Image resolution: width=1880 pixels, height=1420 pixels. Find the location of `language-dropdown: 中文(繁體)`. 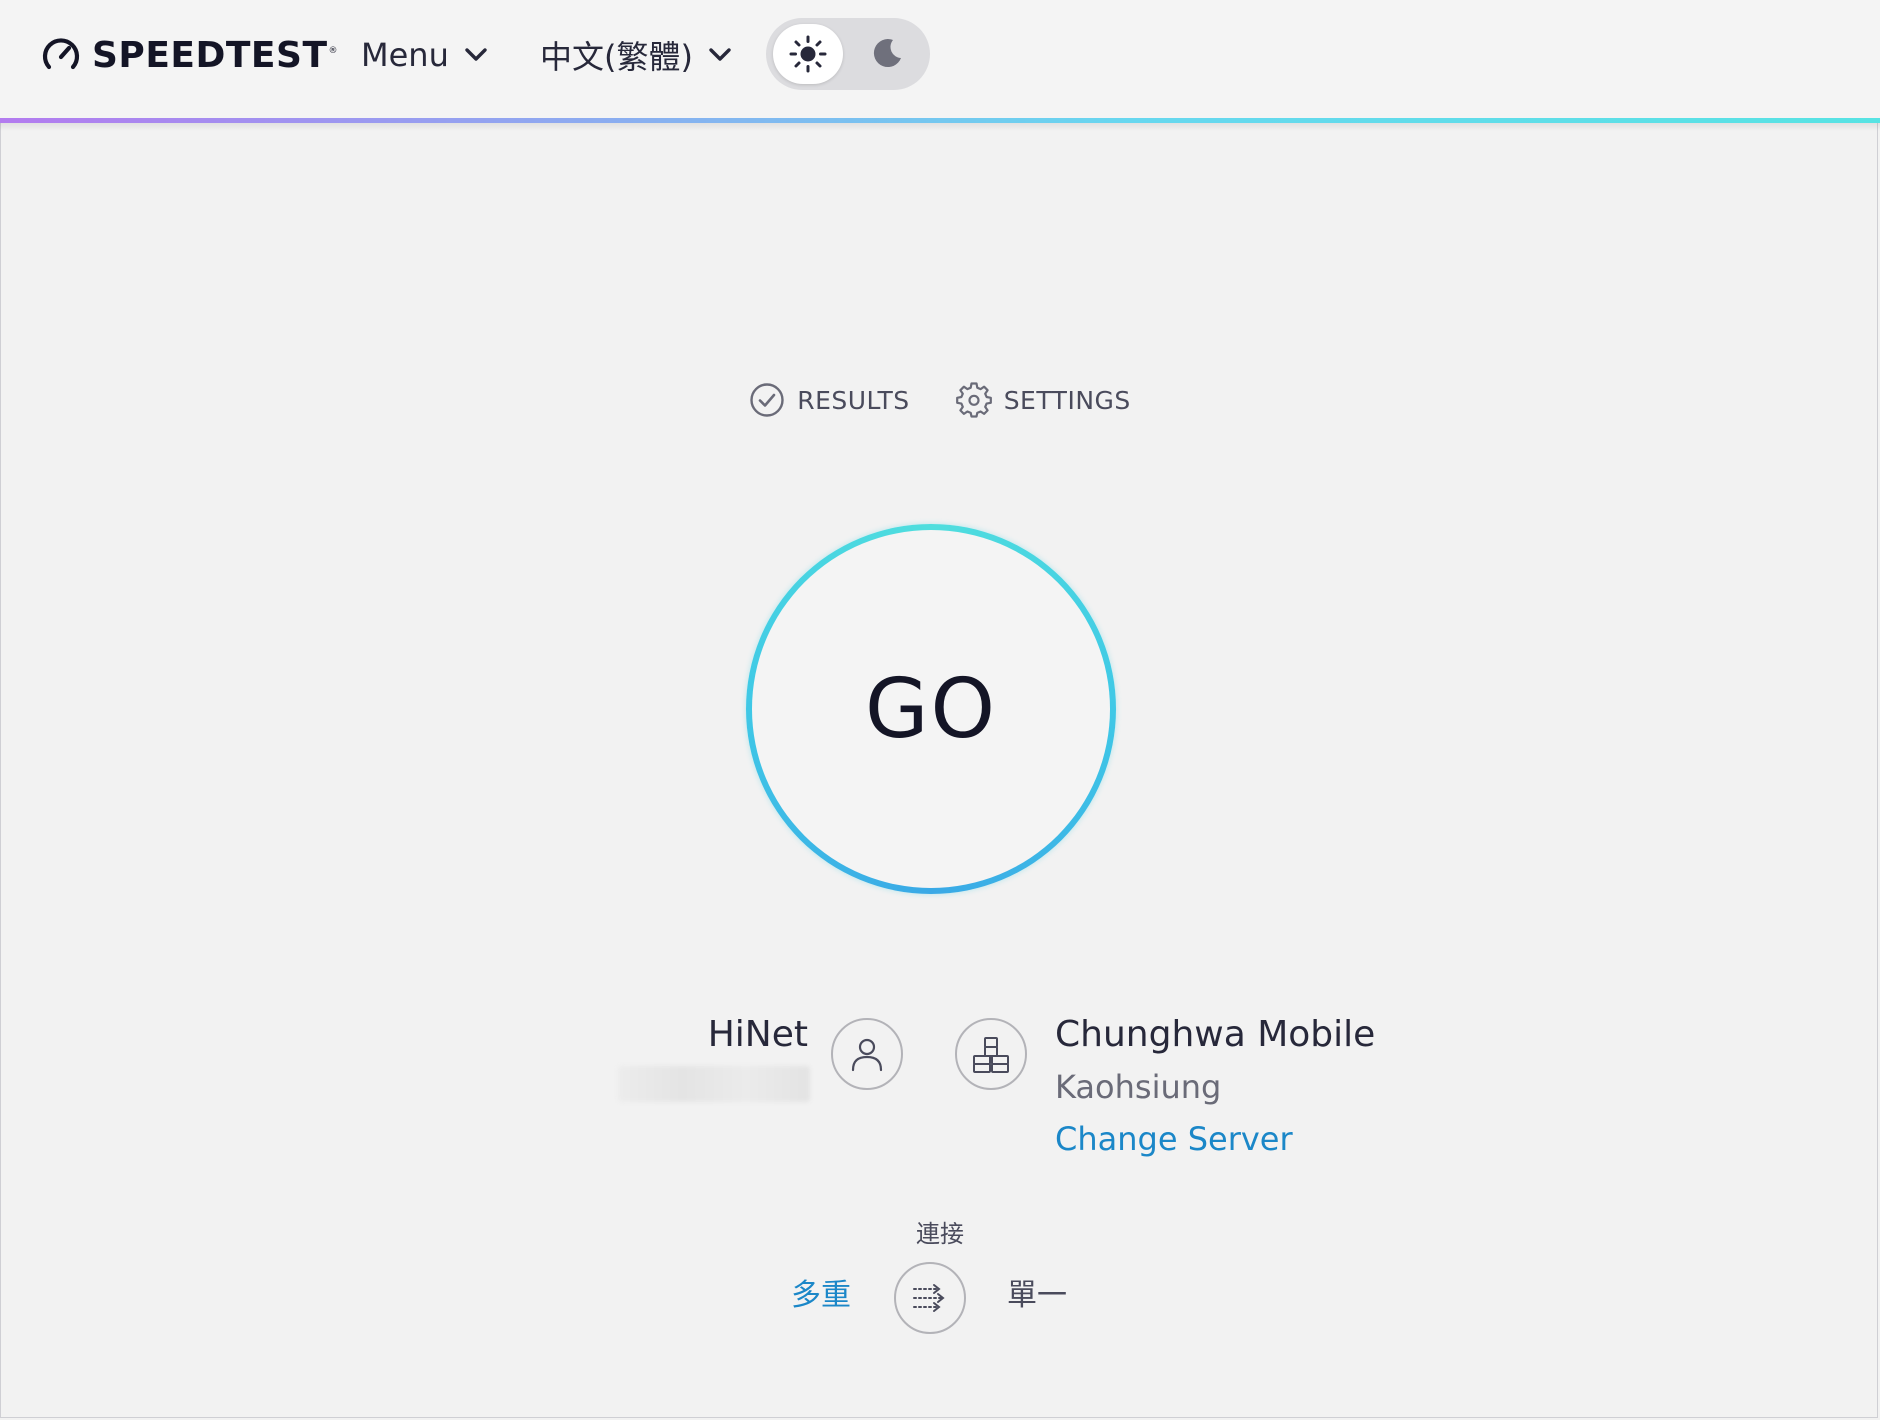

language-dropdown: 中文(繁體) is located at coordinates (636, 55).